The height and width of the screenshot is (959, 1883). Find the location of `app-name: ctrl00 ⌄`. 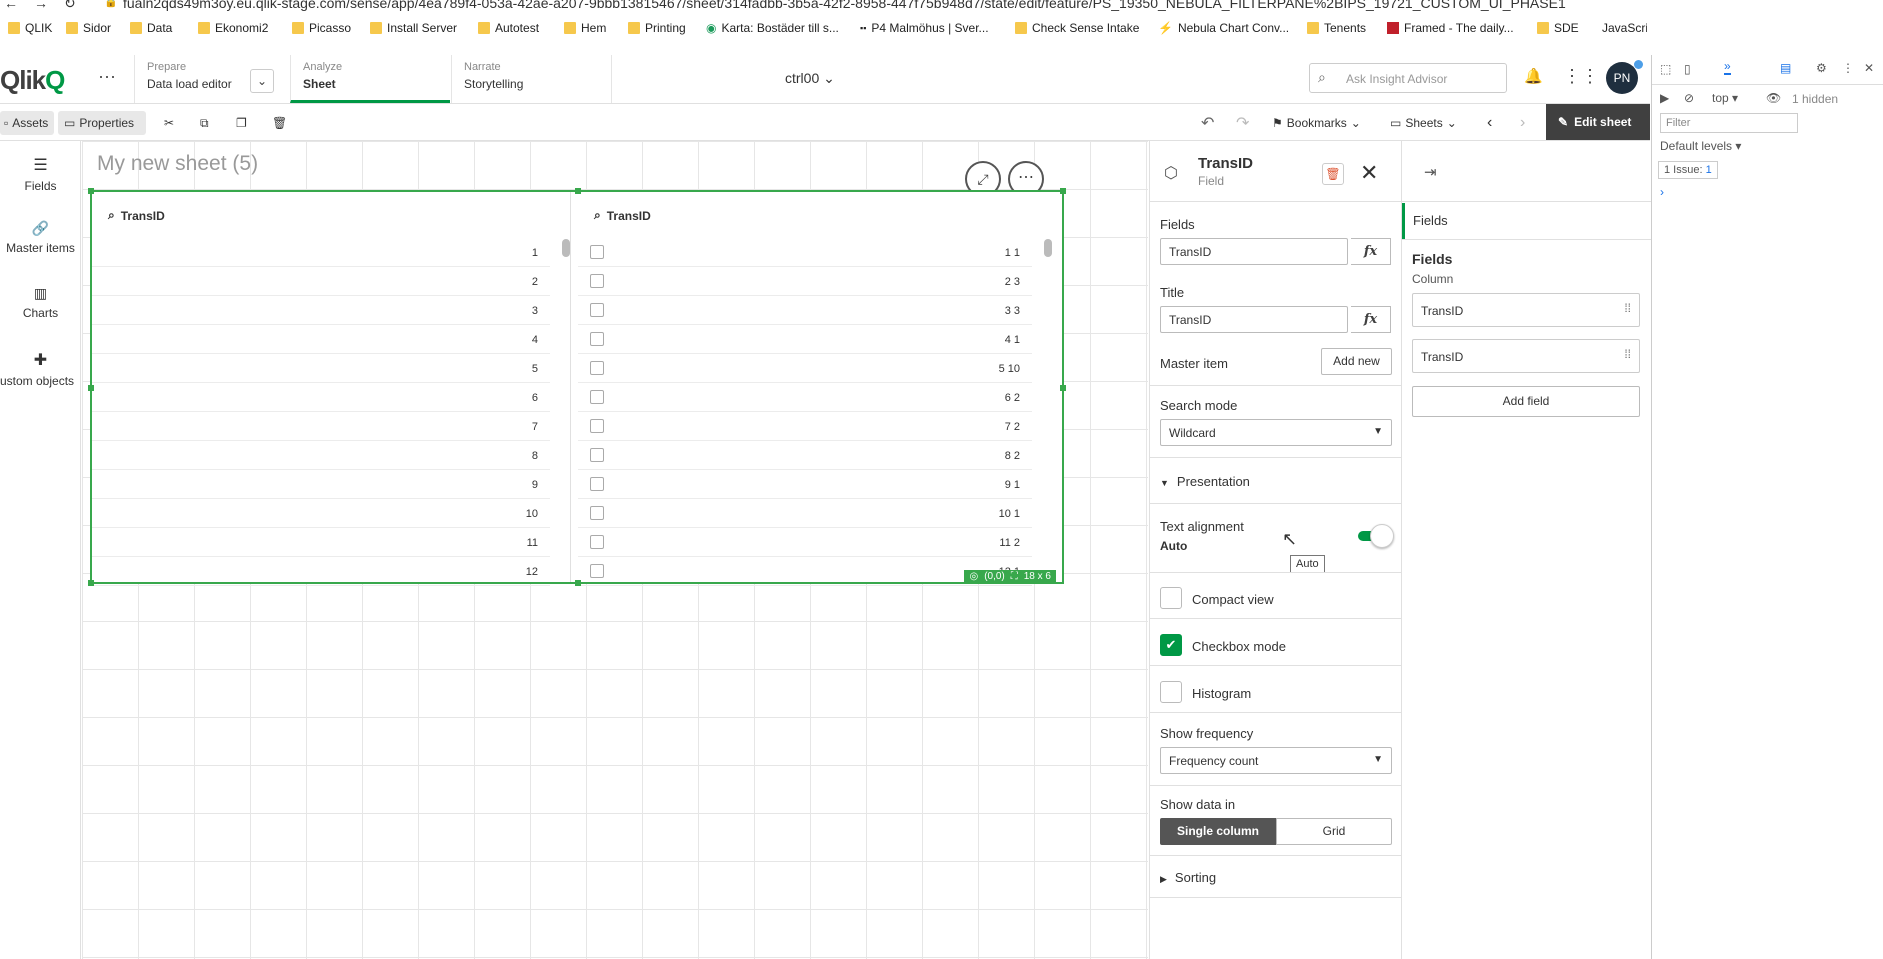

app-name: ctrl00 ⌄ is located at coordinates (810, 78).